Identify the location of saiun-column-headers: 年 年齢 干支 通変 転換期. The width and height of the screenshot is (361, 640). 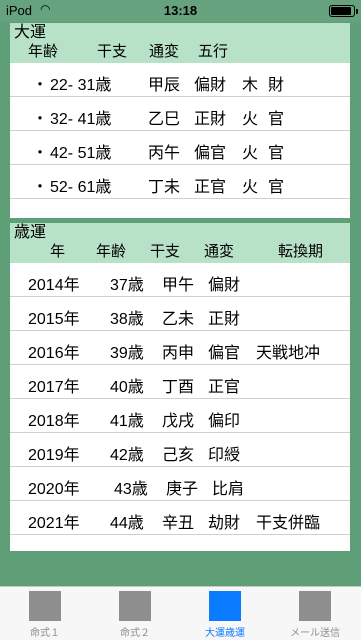
(180, 253).